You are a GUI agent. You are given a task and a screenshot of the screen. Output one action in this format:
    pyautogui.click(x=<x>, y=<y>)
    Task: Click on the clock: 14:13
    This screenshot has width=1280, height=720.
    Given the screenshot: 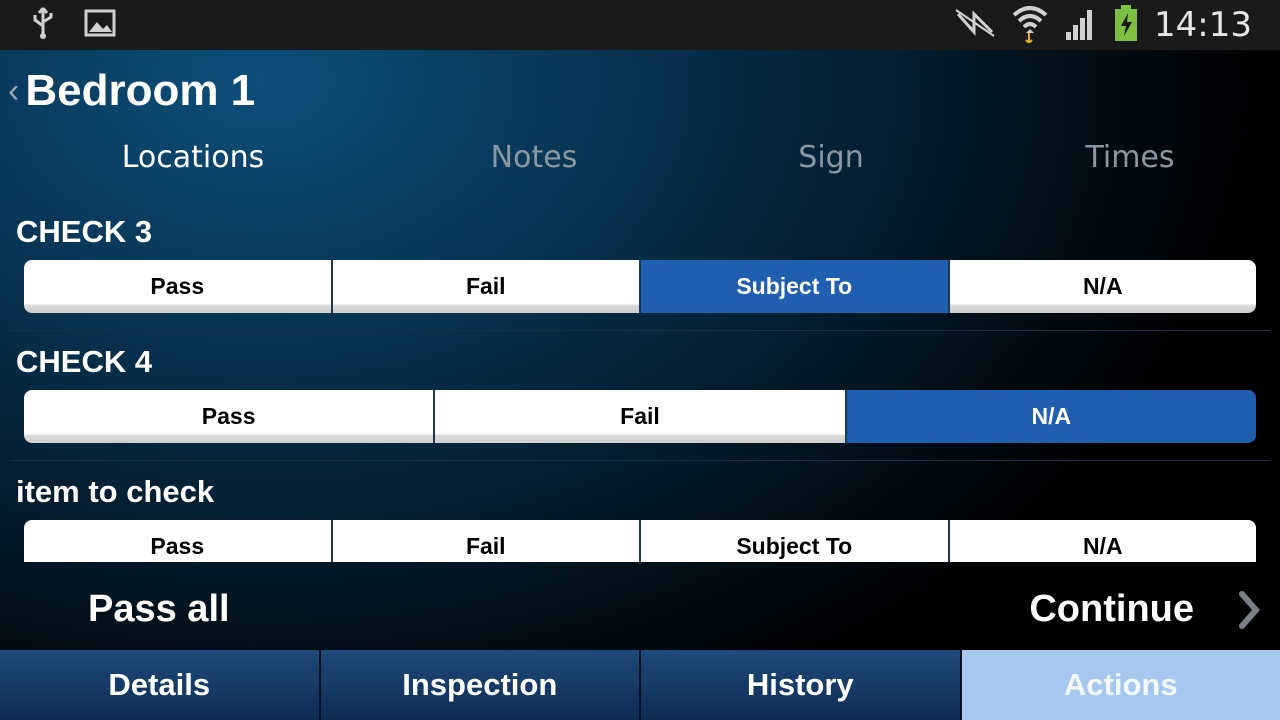 What is the action you would take?
    pyautogui.click(x=1203, y=25)
    